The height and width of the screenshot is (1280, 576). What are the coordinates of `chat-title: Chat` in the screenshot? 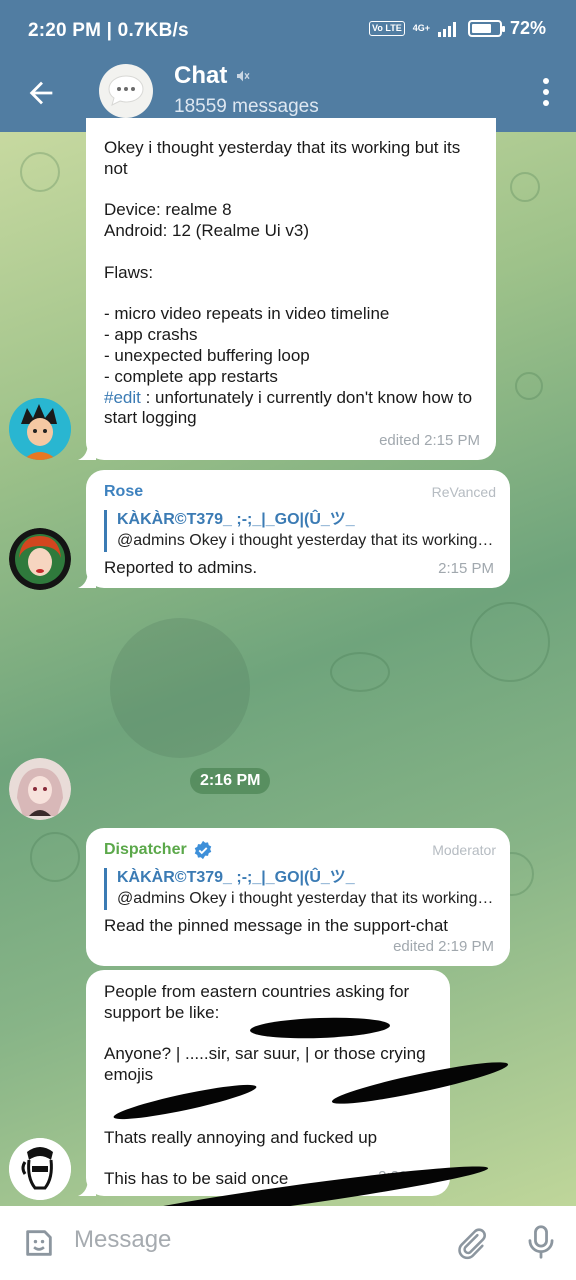 It's located at (212, 76).